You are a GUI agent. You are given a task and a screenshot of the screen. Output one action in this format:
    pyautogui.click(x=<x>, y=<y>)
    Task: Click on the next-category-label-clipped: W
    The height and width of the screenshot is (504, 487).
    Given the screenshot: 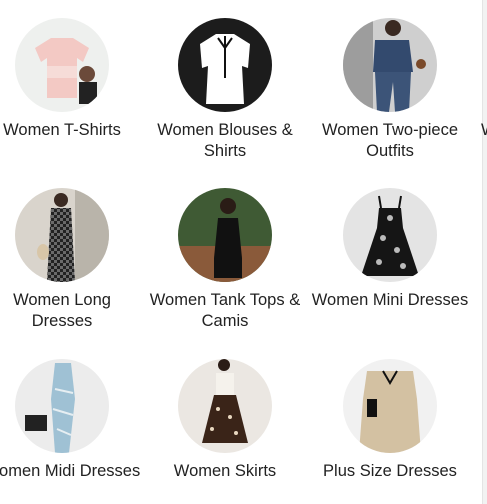 What is the action you would take?
    pyautogui.click(x=484, y=130)
    